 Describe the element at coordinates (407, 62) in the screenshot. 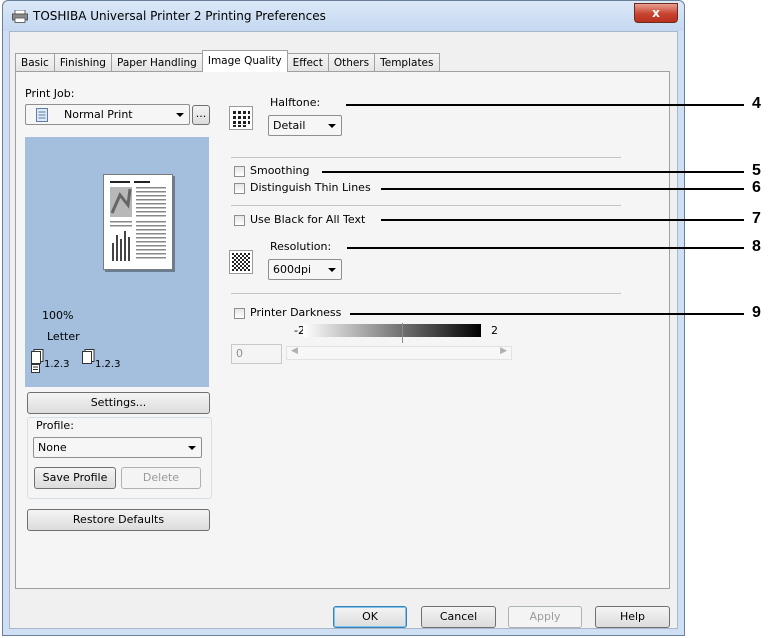

I see `tab-templates: Templates` at that location.